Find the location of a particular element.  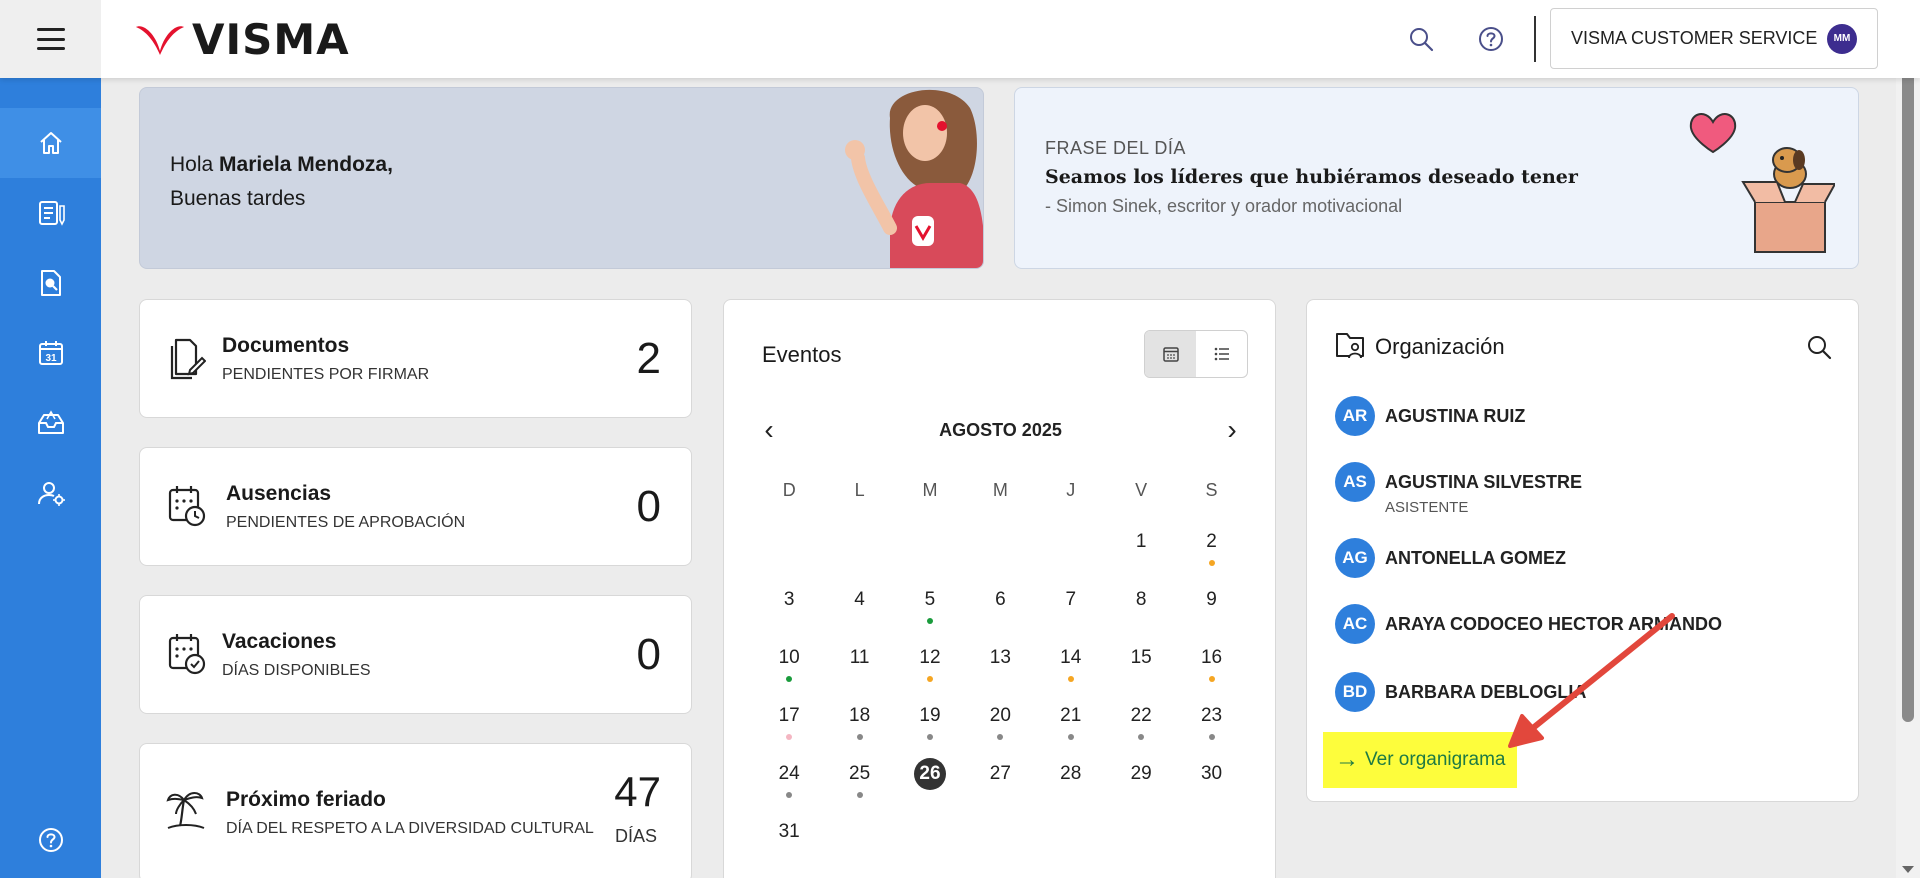

calendar-day-cell: 20 is located at coordinates (1000, 717).